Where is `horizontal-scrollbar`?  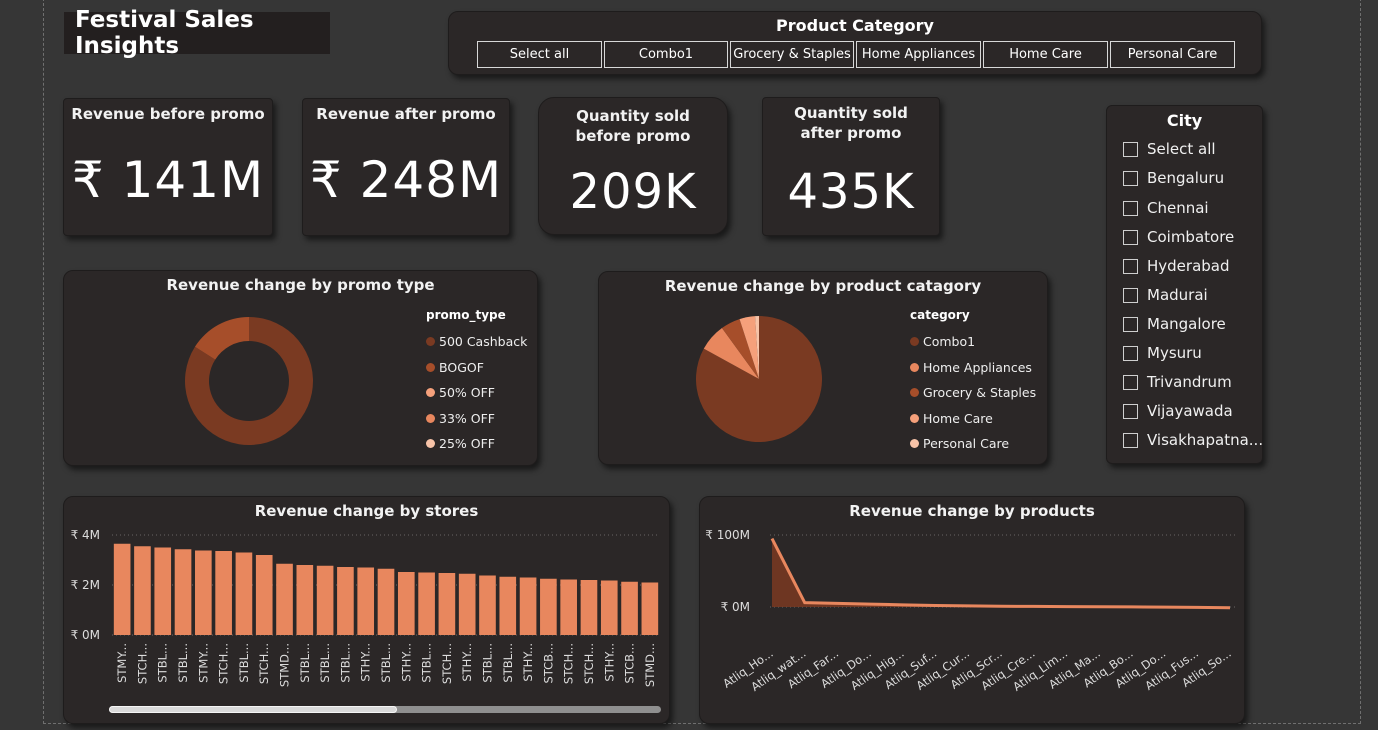
horizontal-scrollbar is located at coordinates (385, 709).